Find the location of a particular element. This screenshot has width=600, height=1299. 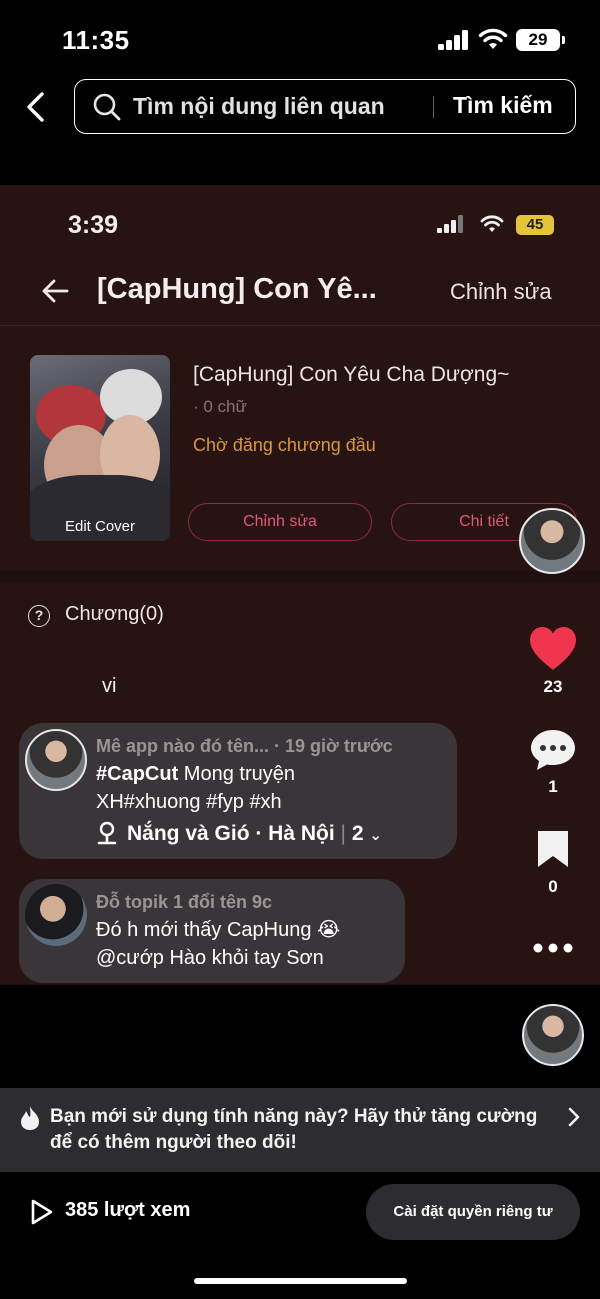

search-divider is located at coordinates (433, 107).